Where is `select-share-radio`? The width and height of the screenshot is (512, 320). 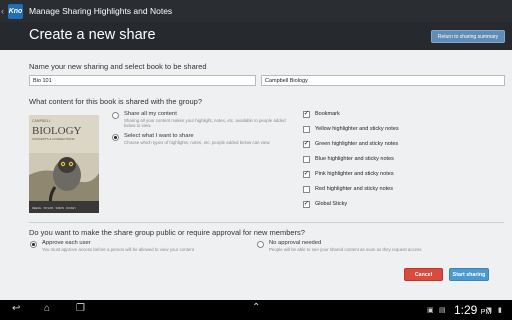 select-share-radio is located at coordinates (115, 137).